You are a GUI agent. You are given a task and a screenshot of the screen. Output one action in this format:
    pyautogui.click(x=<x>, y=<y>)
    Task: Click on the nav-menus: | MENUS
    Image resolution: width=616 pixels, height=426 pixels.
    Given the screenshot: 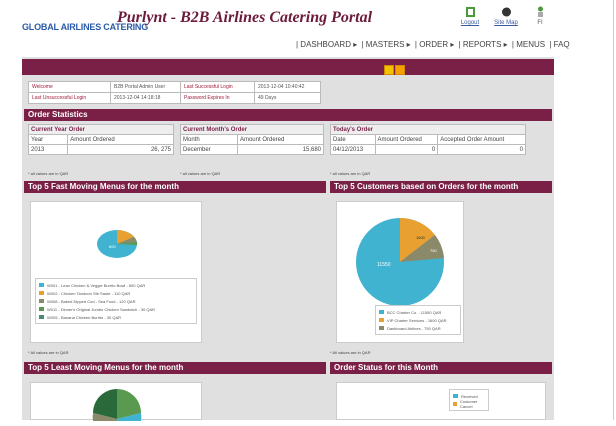 What is the action you would take?
    pyautogui.click(x=528, y=44)
    